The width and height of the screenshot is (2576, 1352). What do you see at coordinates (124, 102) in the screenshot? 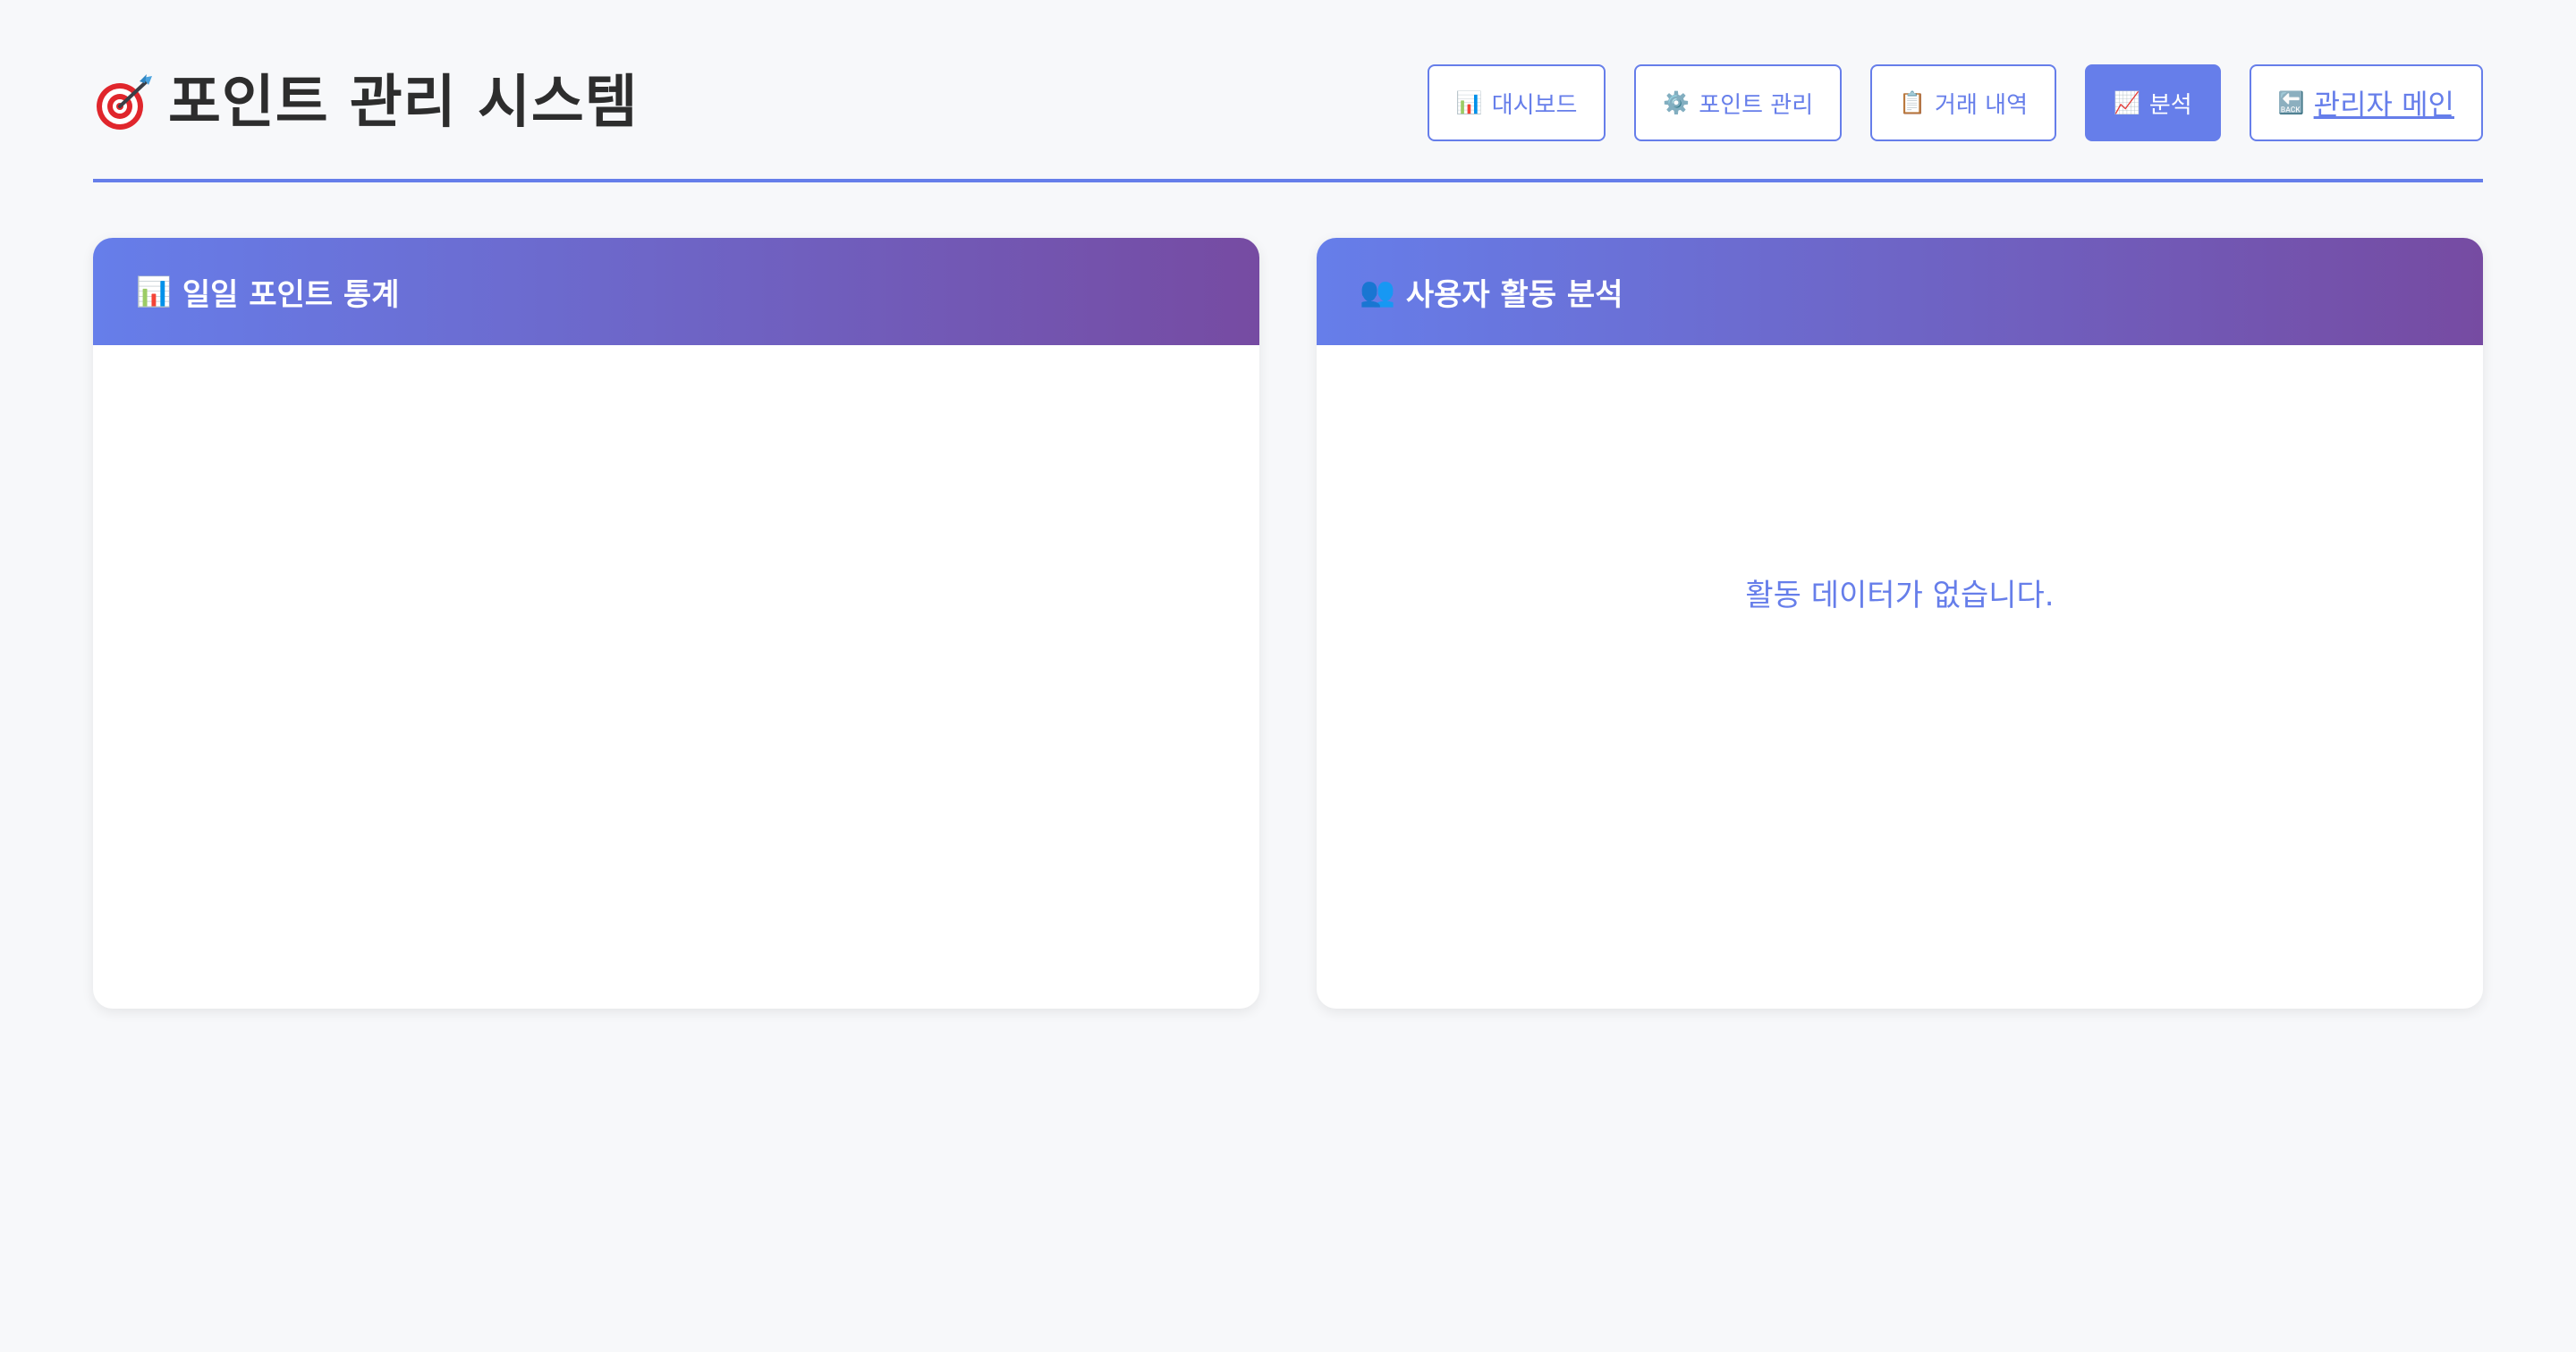
I see `target-dart-icon` at bounding box center [124, 102].